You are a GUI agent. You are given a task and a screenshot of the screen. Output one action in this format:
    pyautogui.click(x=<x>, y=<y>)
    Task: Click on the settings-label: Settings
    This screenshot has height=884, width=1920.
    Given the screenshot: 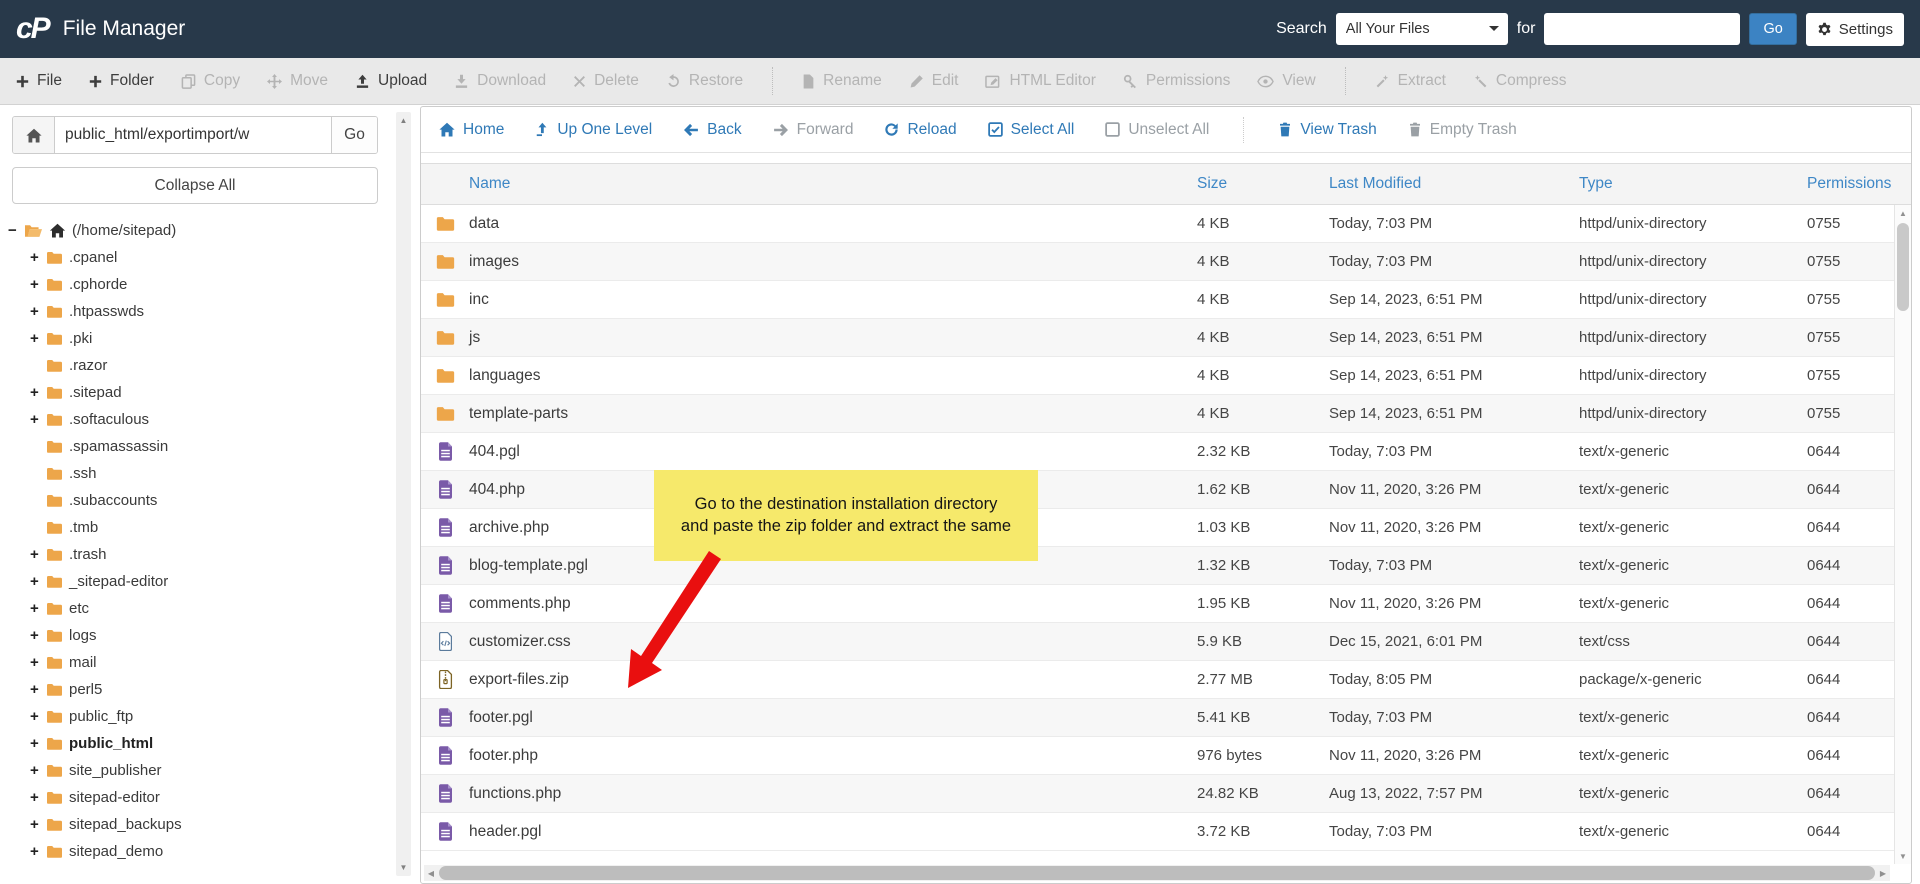 What is the action you would take?
    pyautogui.click(x=1865, y=29)
    